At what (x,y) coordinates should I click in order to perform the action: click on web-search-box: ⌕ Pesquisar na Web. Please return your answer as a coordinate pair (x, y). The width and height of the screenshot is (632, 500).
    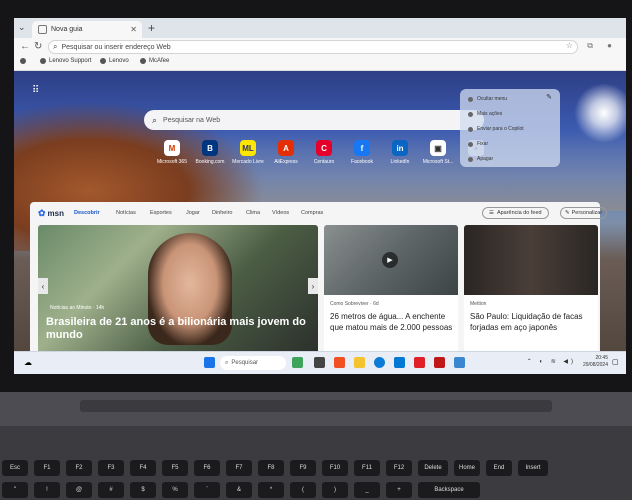
    Looking at the image, I should click on (314, 120).